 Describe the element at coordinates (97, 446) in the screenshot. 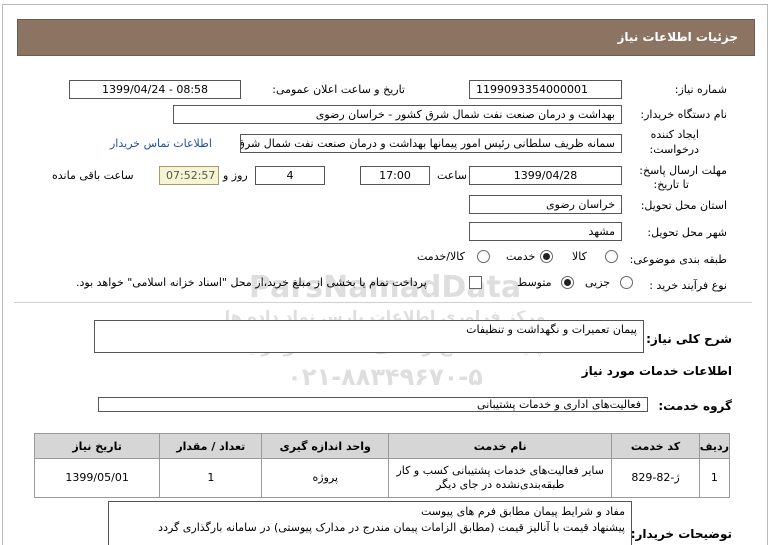

I see `col-date: تاریخ نیاز` at that location.